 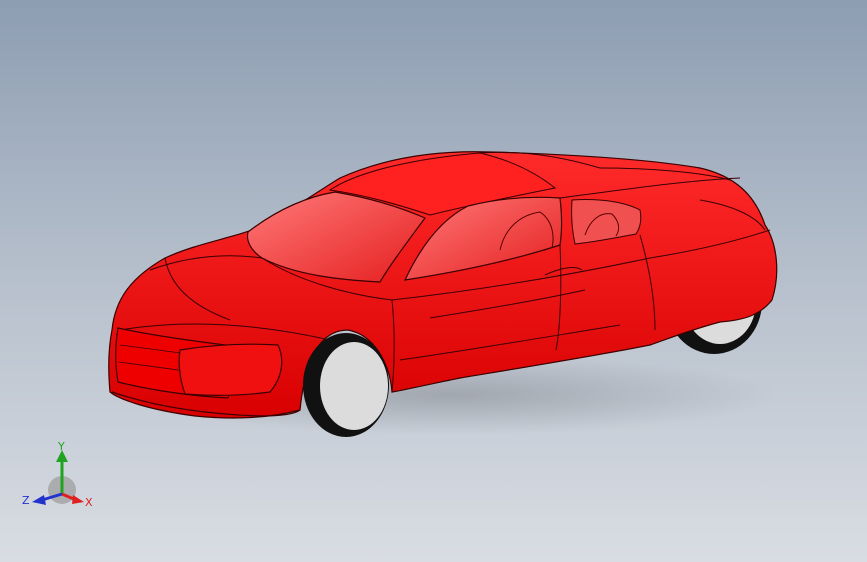 What do you see at coordinates (61, 446) in the screenshot?
I see `y-axis-label: Y` at bounding box center [61, 446].